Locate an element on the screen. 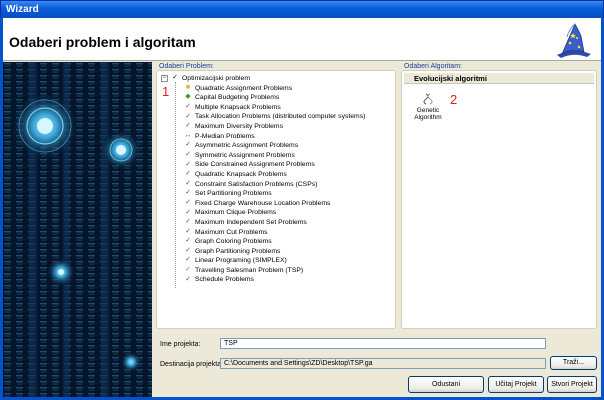 Image resolution: width=604 pixels, height=400 pixels. tree-item: ✓ Travelling Salesman Problem (TSP) is located at coordinates (263, 271).